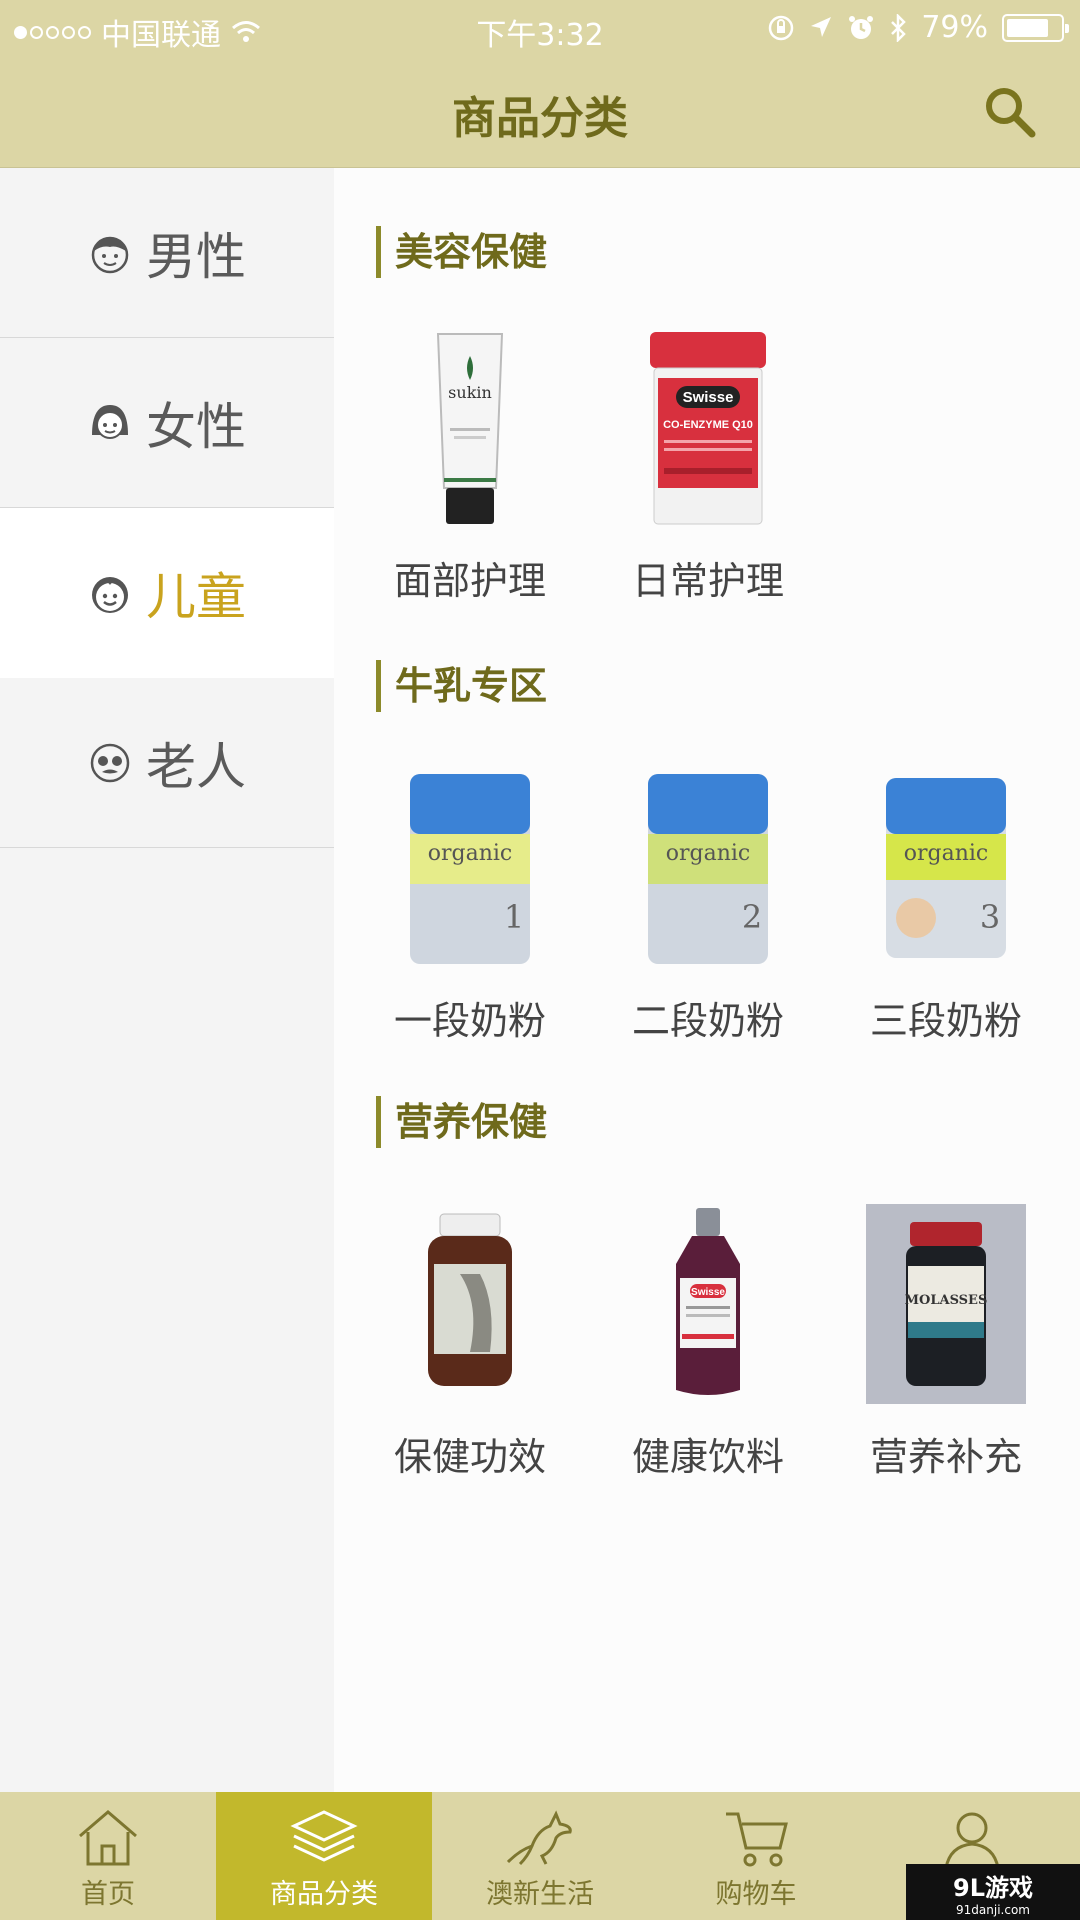 The width and height of the screenshot is (1080, 1920). Describe the element at coordinates (540, 118) in the screenshot. I see `page-title: 商品分类` at that location.